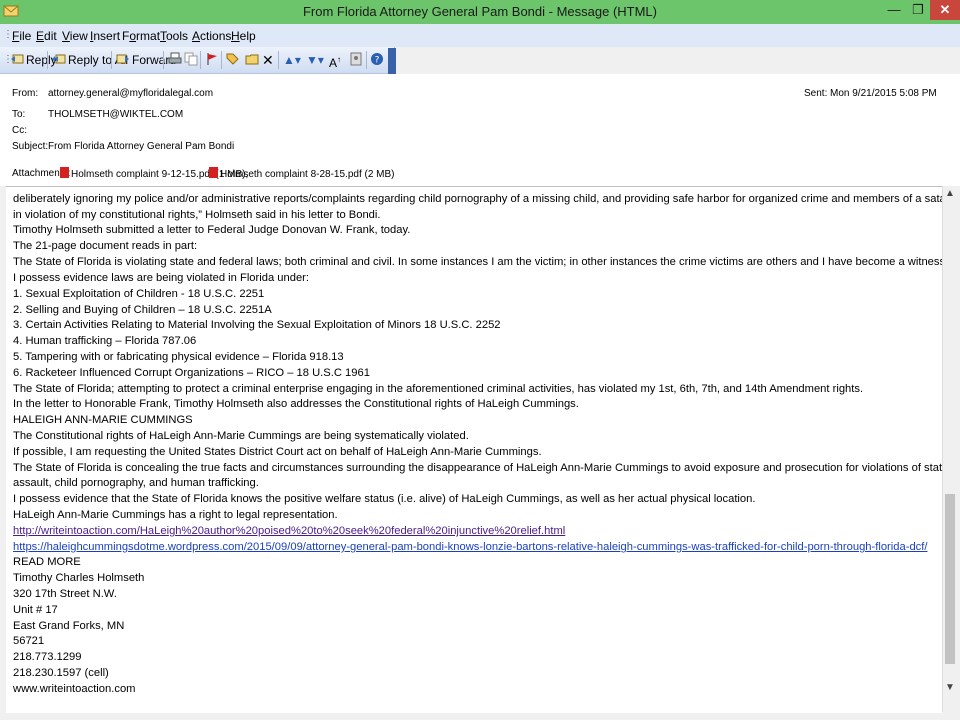 Image resolution: width=960 pixels, height=720 pixels. I want to click on menu-tools: Tools, so click(174, 36).